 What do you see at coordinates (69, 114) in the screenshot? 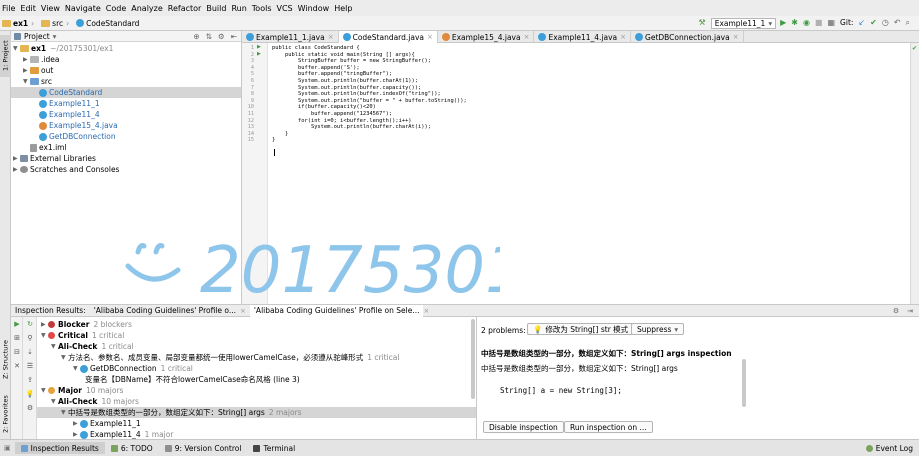
I see `tree-item-example11-4: Example11_4` at bounding box center [69, 114].